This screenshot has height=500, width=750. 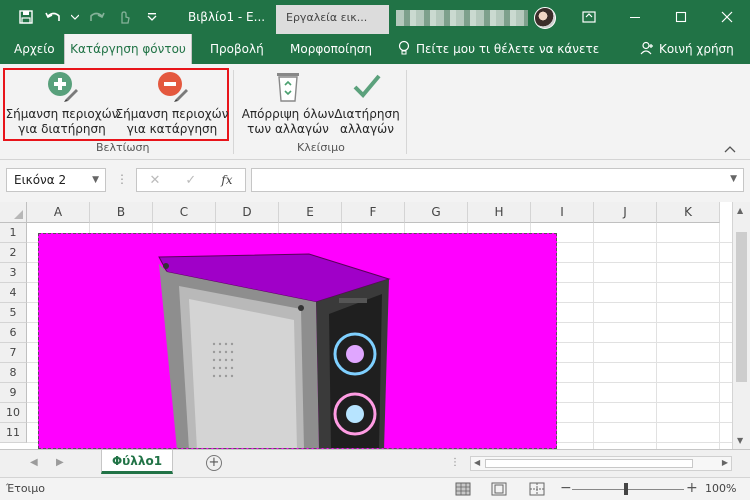 What do you see at coordinates (733, 179) in the screenshot?
I see `expand-formula-bar-icon: ▼` at bounding box center [733, 179].